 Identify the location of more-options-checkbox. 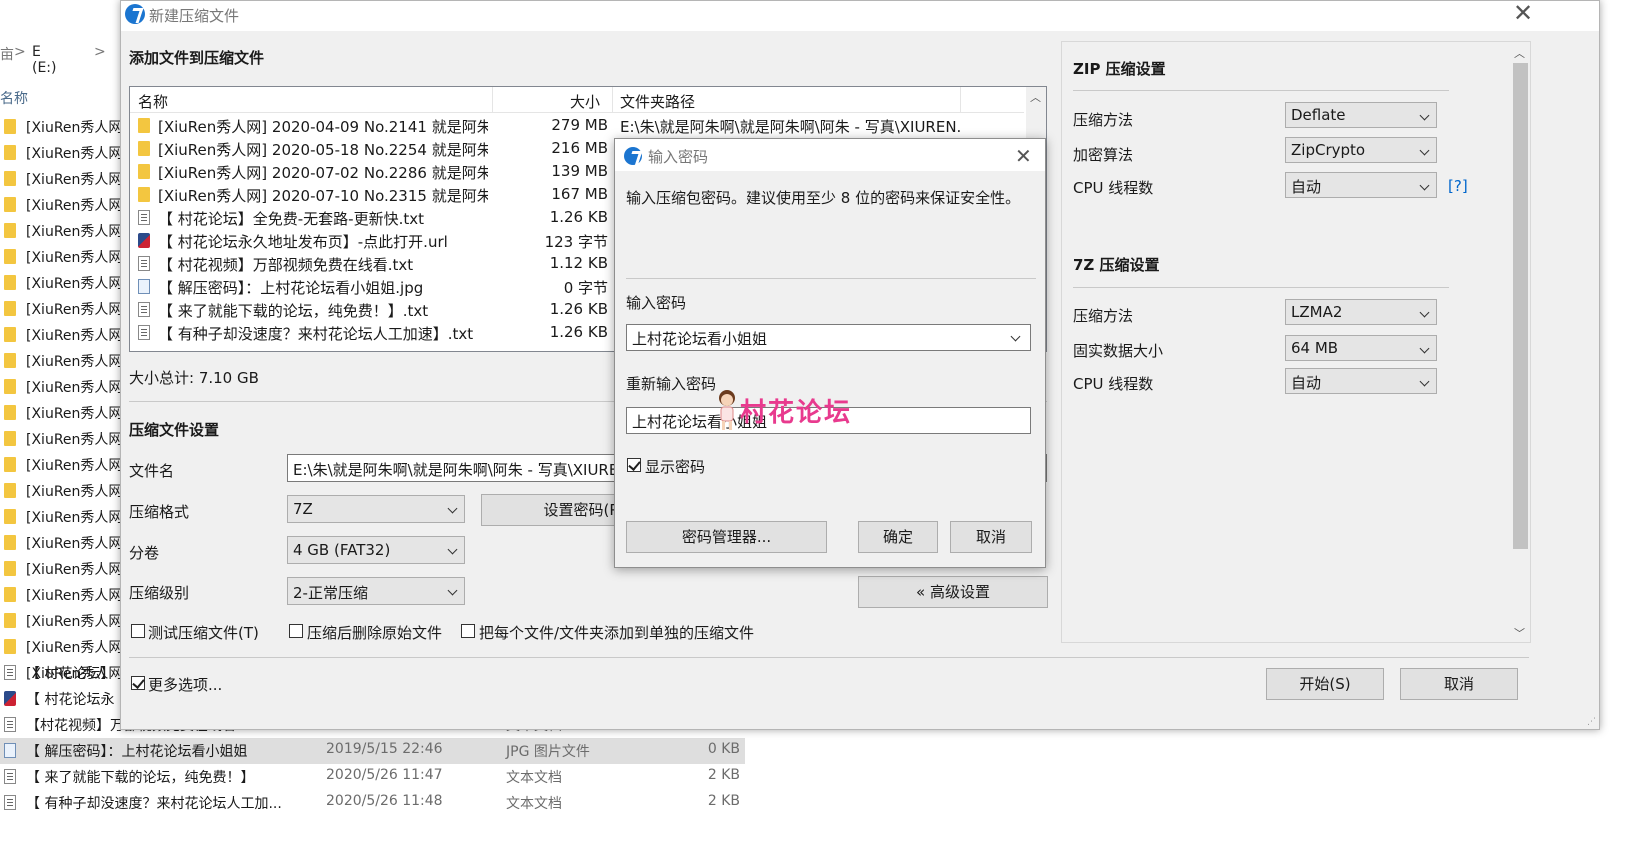
(138, 683).